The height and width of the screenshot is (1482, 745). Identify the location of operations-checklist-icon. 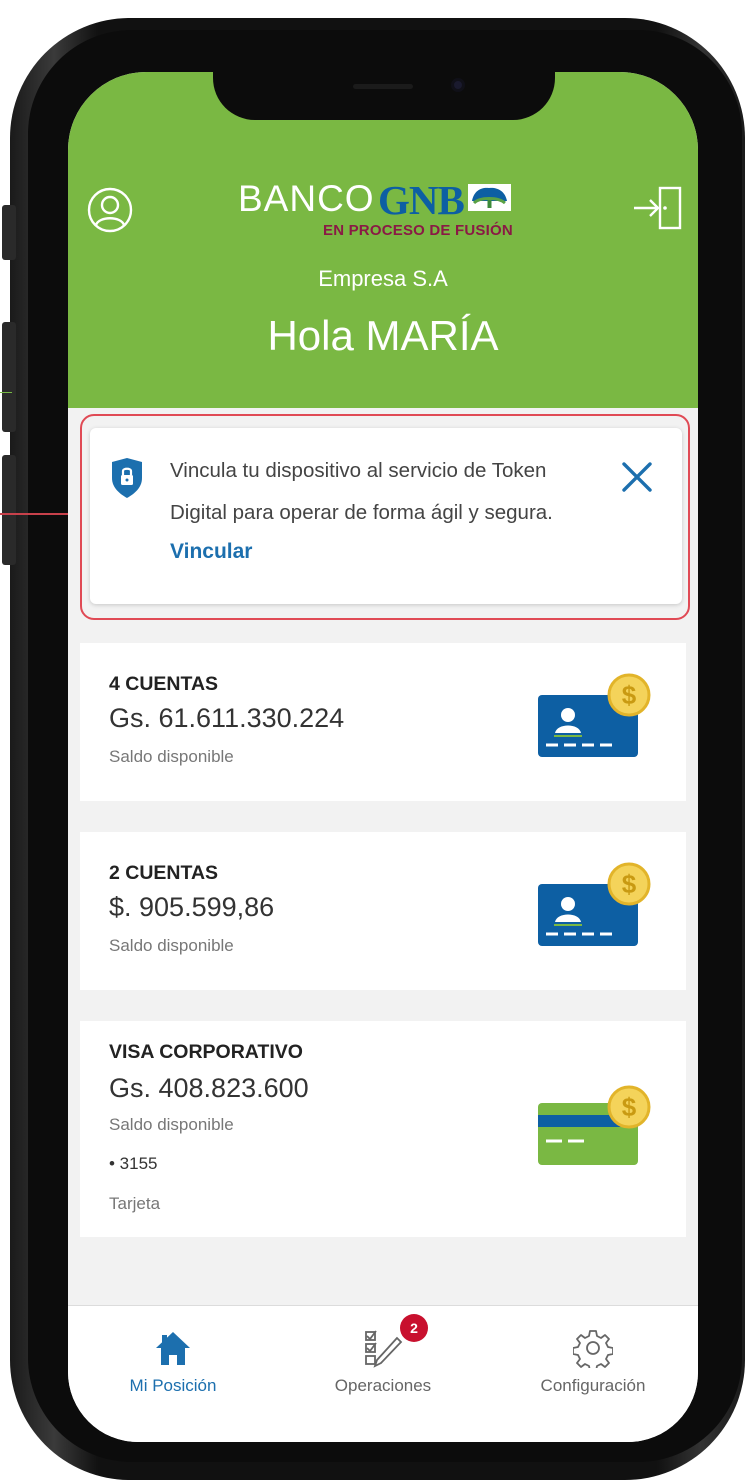
(384, 1349).